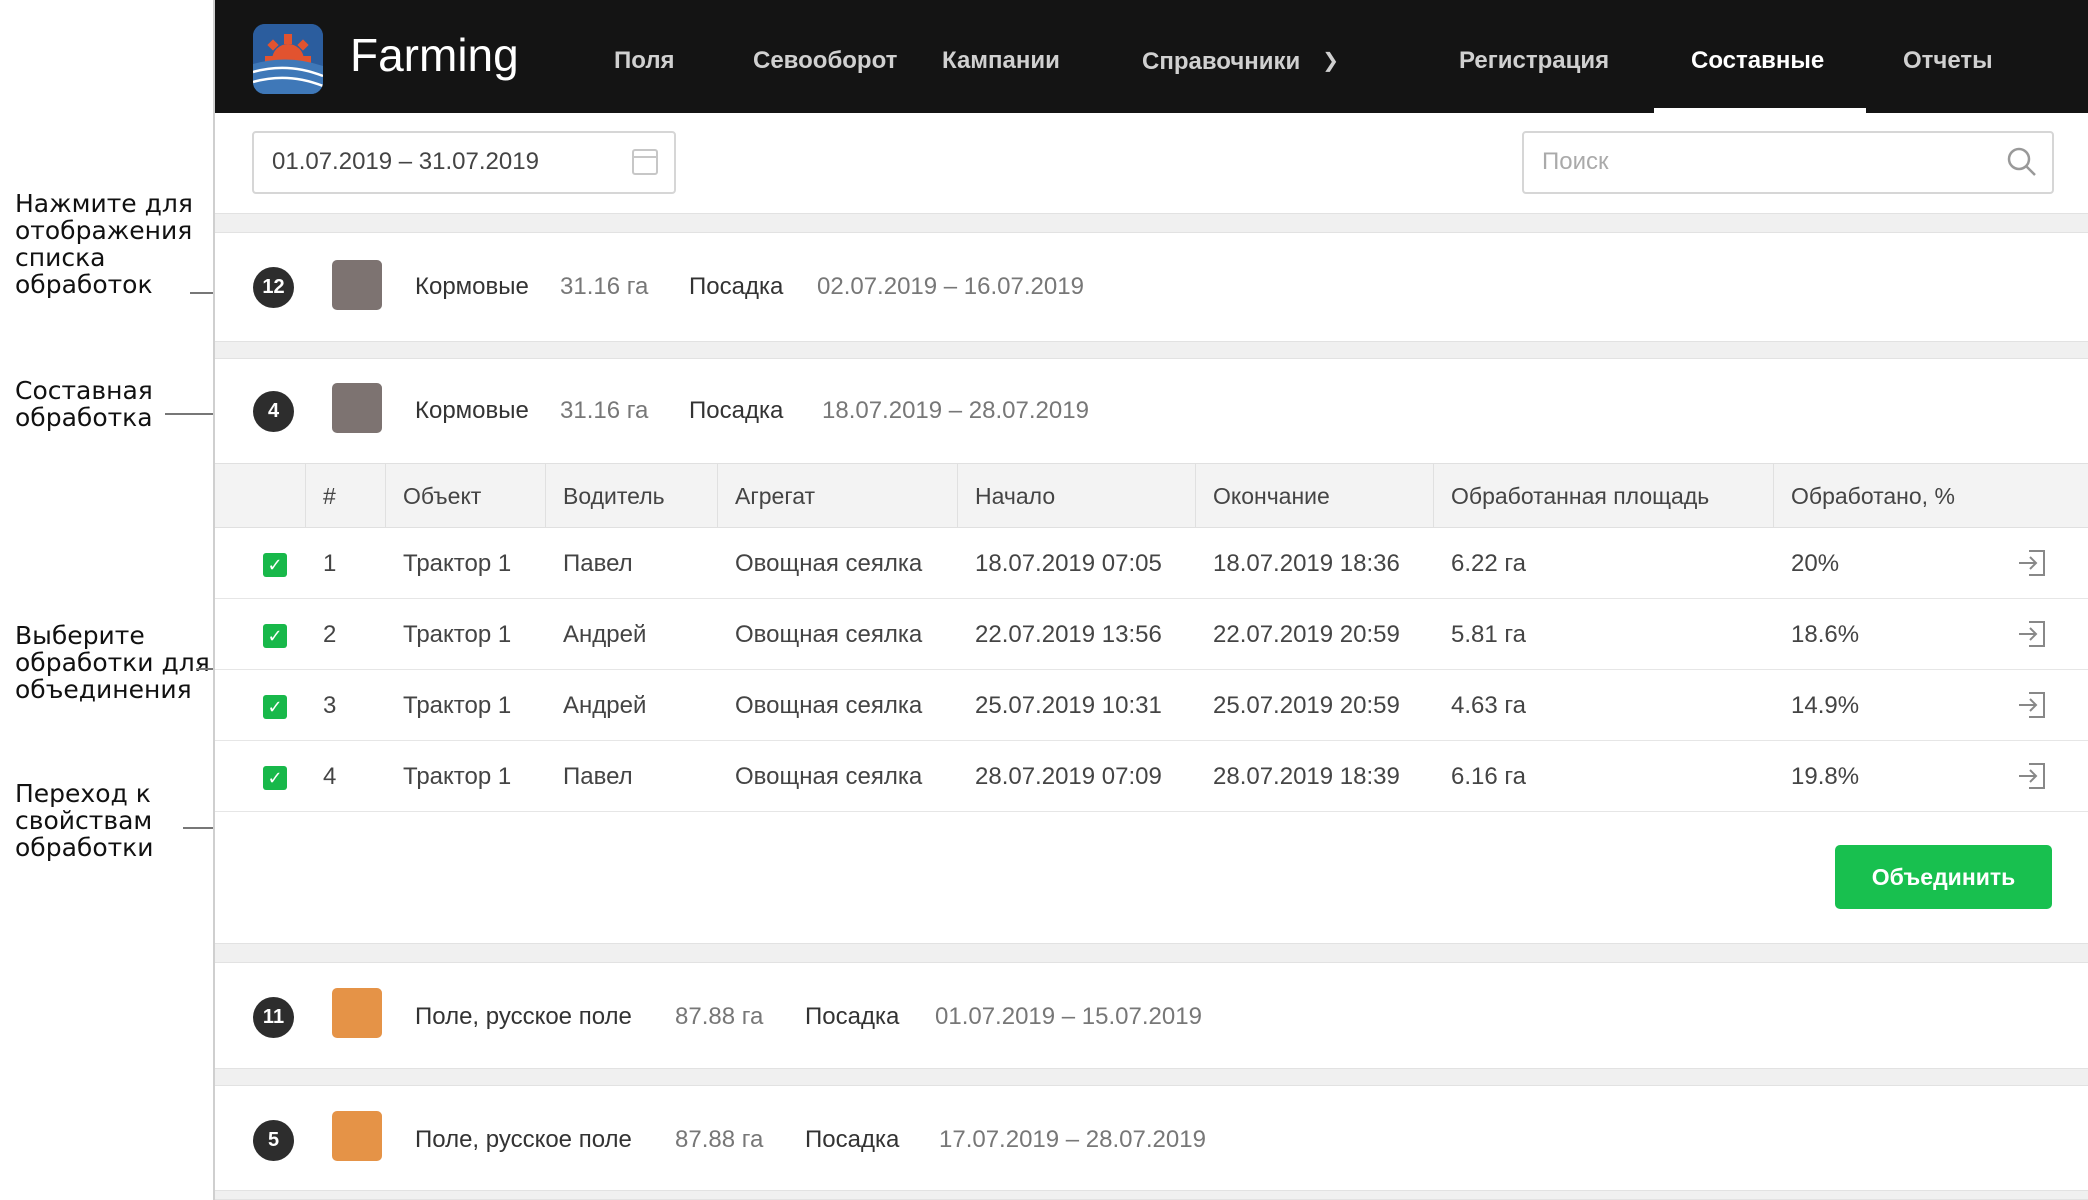 This screenshot has height=1200, width=2088. Describe the element at coordinates (1534, 56) in the screenshot. I see `nav-registration: Регистрация` at that location.